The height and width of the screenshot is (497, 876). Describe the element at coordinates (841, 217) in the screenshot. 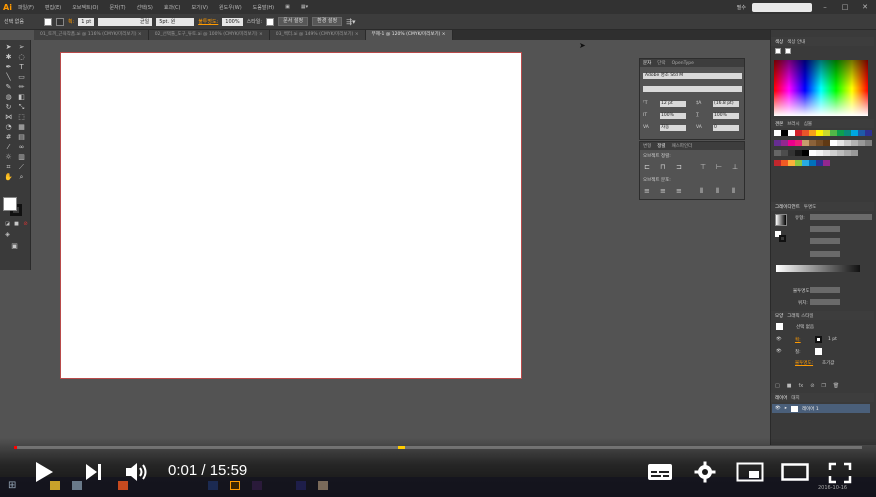

I see `gradient-type-select` at that location.